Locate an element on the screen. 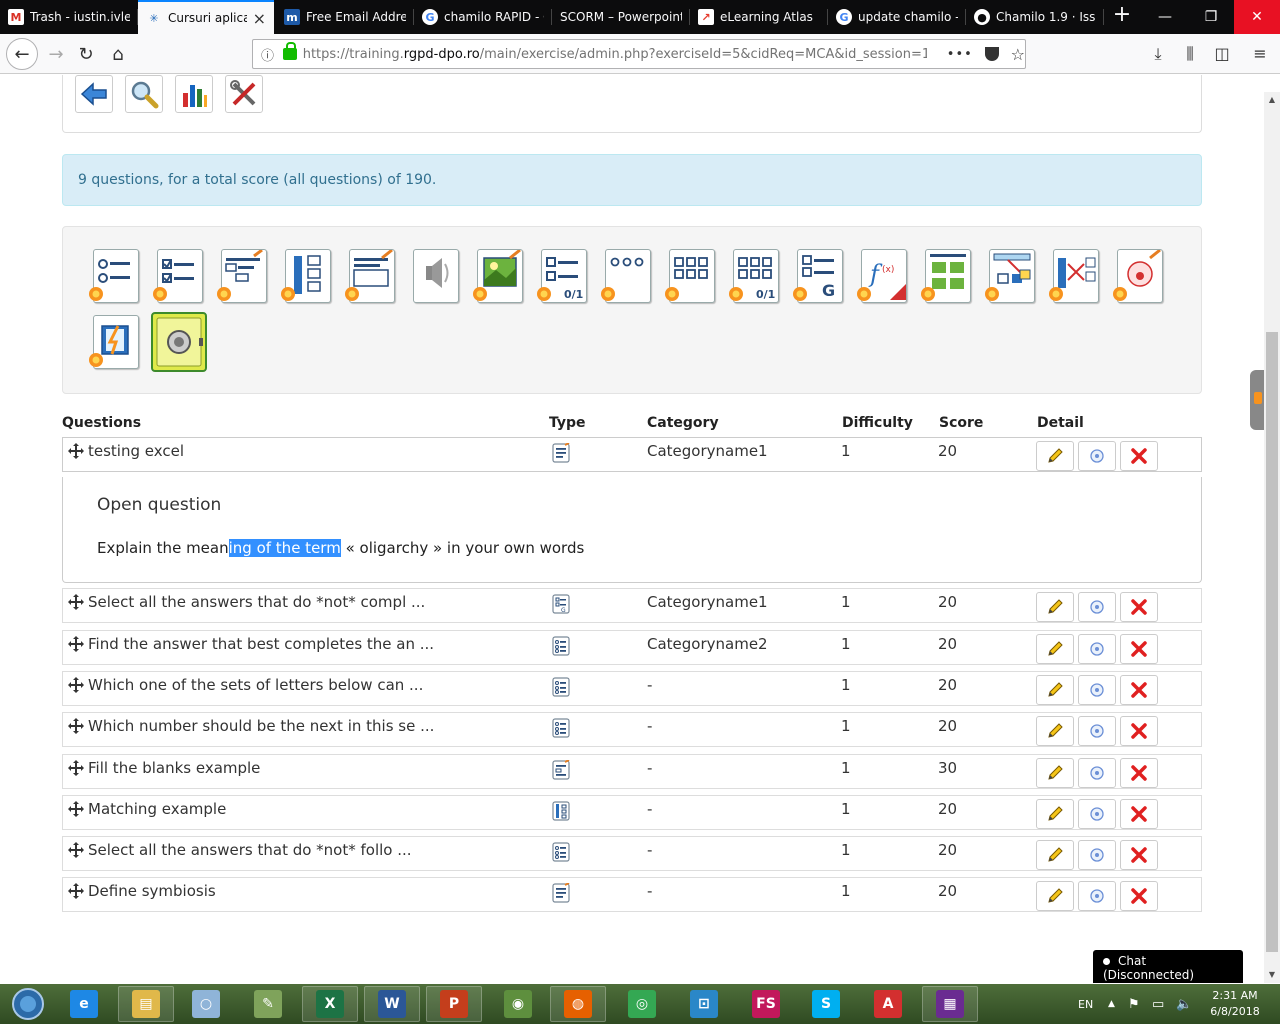 This screenshot has width=1280, height=1024. question-row: testing excel Categoryname1 1 20 is located at coordinates (632, 454).